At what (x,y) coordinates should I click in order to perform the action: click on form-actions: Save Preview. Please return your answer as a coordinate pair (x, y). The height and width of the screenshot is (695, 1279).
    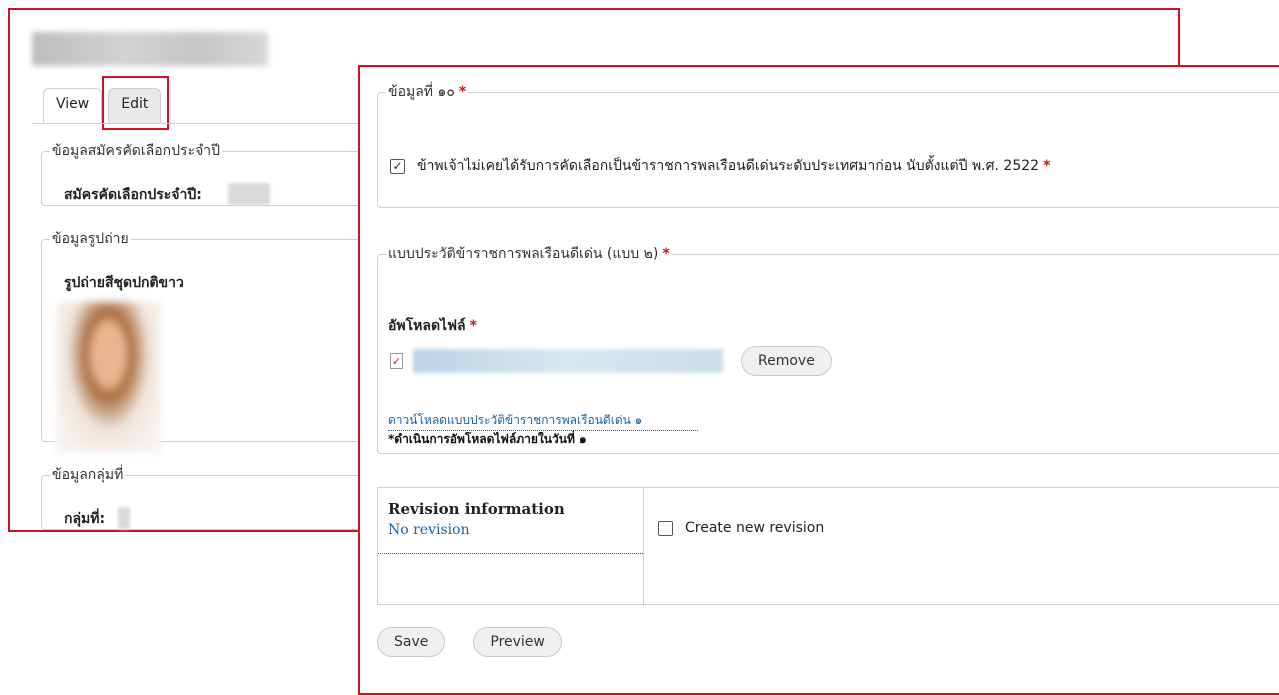
    Looking at the image, I should click on (469, 642).